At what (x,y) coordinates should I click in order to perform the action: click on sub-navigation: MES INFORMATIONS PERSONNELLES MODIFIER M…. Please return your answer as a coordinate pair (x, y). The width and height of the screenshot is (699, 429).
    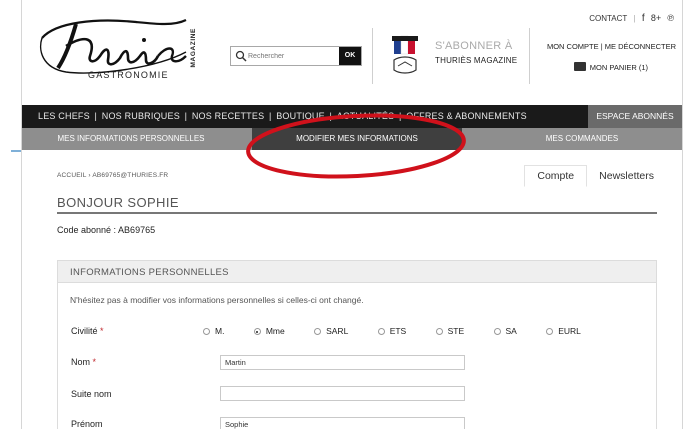
    Looking at the image, I should click on (352, 139).